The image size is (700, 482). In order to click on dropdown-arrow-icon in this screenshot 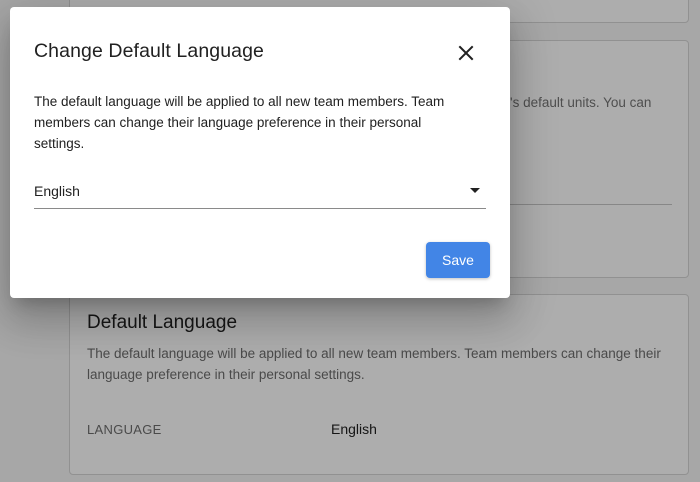, I will do `click(475, 190)`.